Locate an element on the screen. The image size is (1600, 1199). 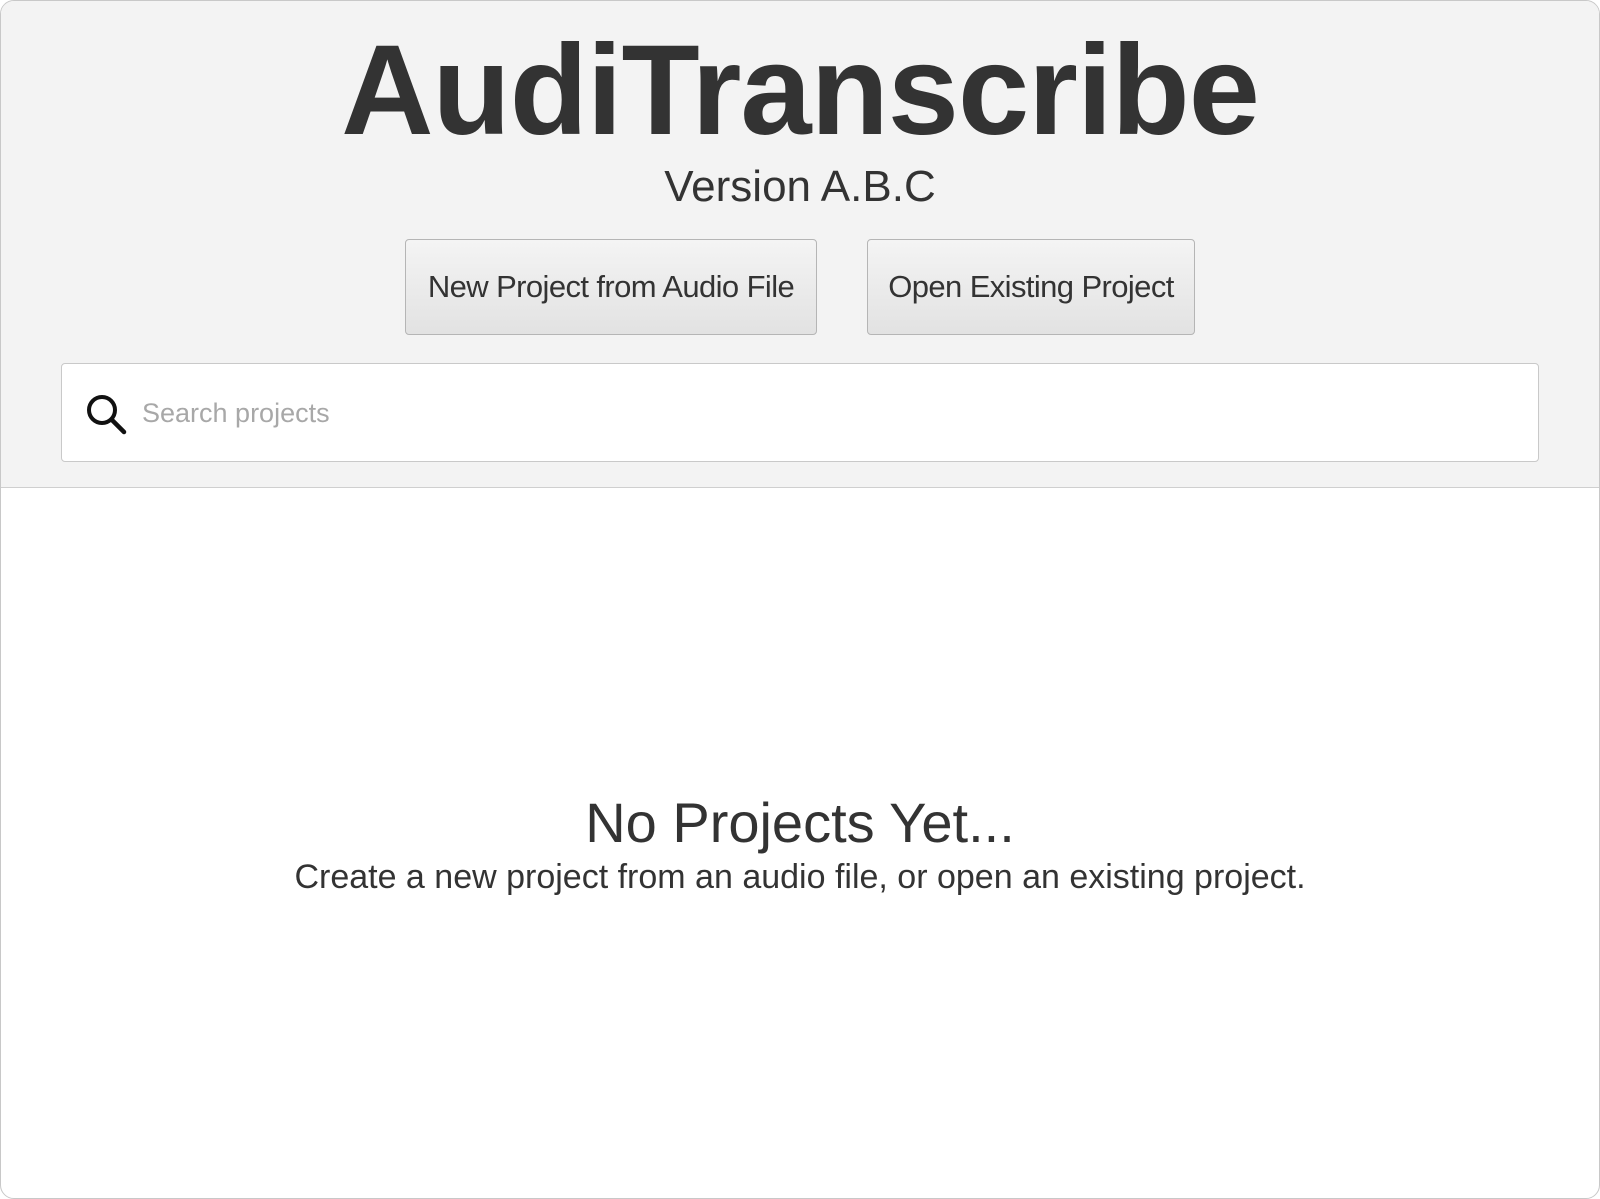
search-bar is located at coordinates (800, 412).